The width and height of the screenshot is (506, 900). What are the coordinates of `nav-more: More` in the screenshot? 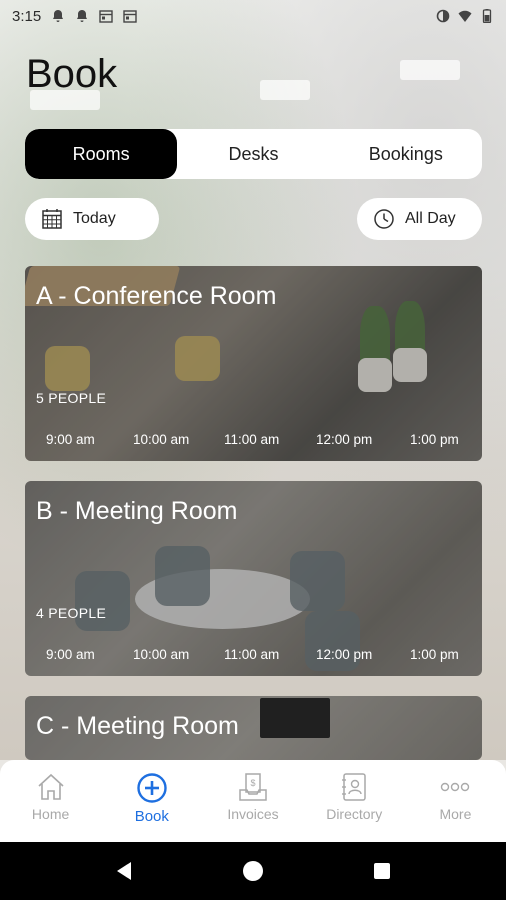 It's located at (455, 801).